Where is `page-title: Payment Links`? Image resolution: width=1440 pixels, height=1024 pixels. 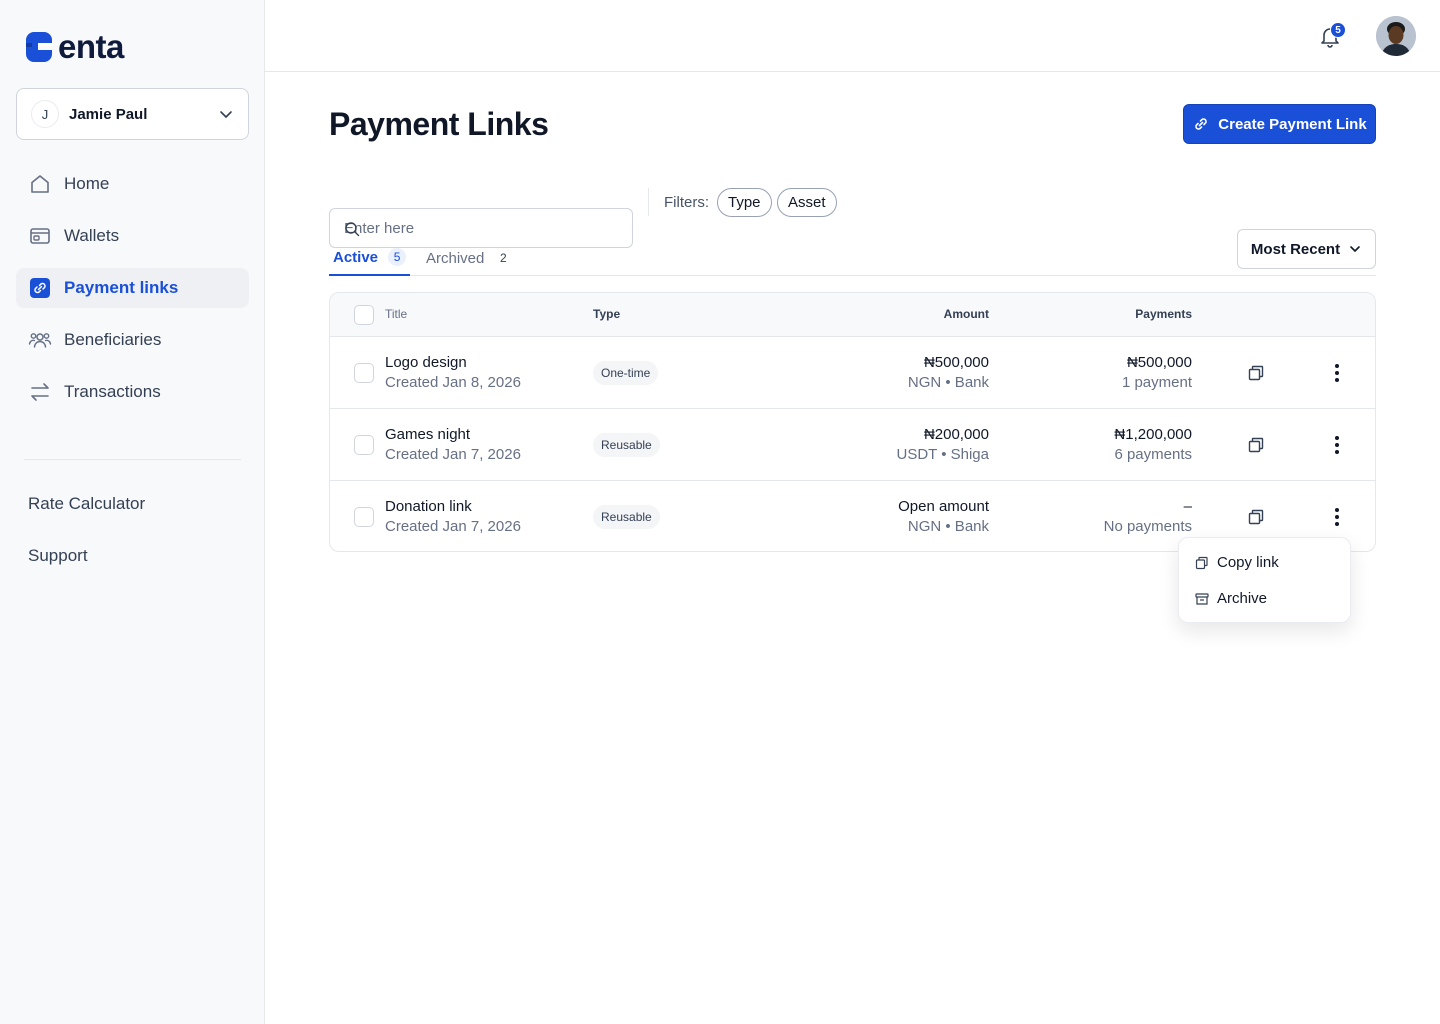 page-title: Payment Links is located at coordinates (439, 124).